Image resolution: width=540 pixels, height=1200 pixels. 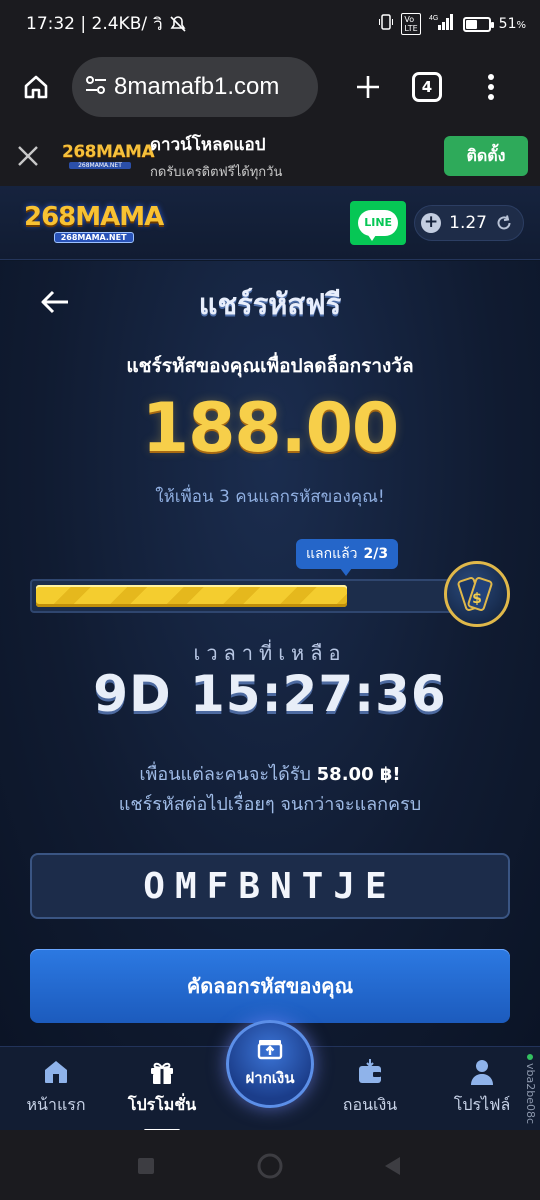 I want to click on nav-profile: โปรไฟล์, so click(x=482, y=1087).